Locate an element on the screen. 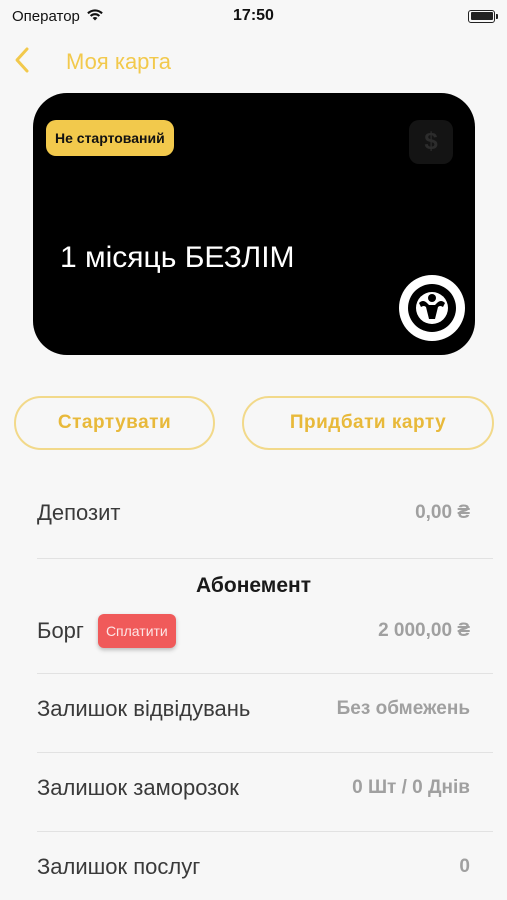  visits-row: Залишок відвідувань Без обмежень is located at coordinates (253, 709).